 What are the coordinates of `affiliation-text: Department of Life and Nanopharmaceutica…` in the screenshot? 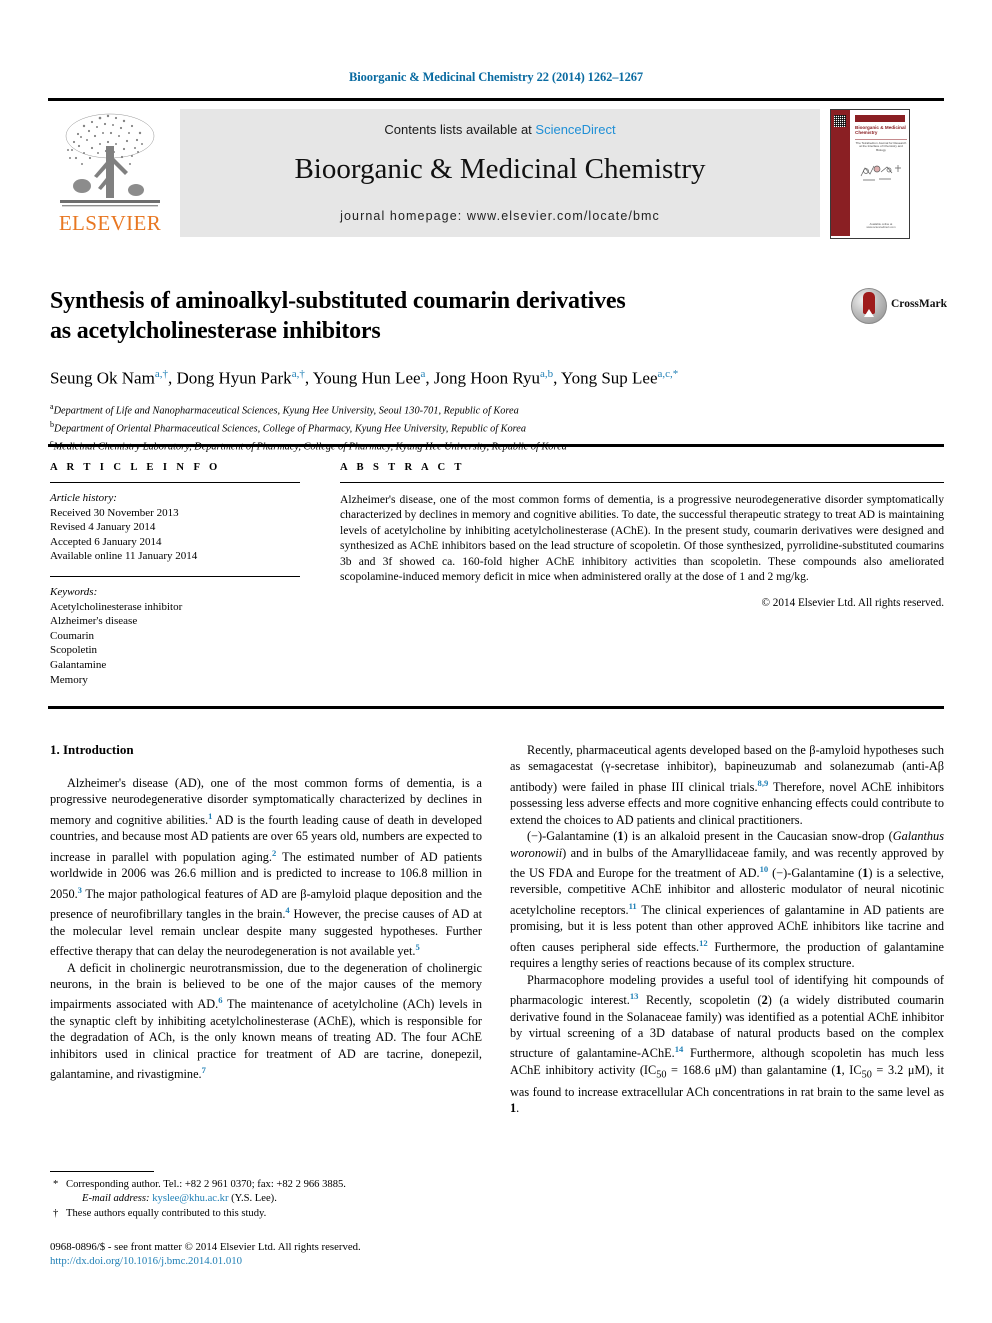 It's located at (286, 411).